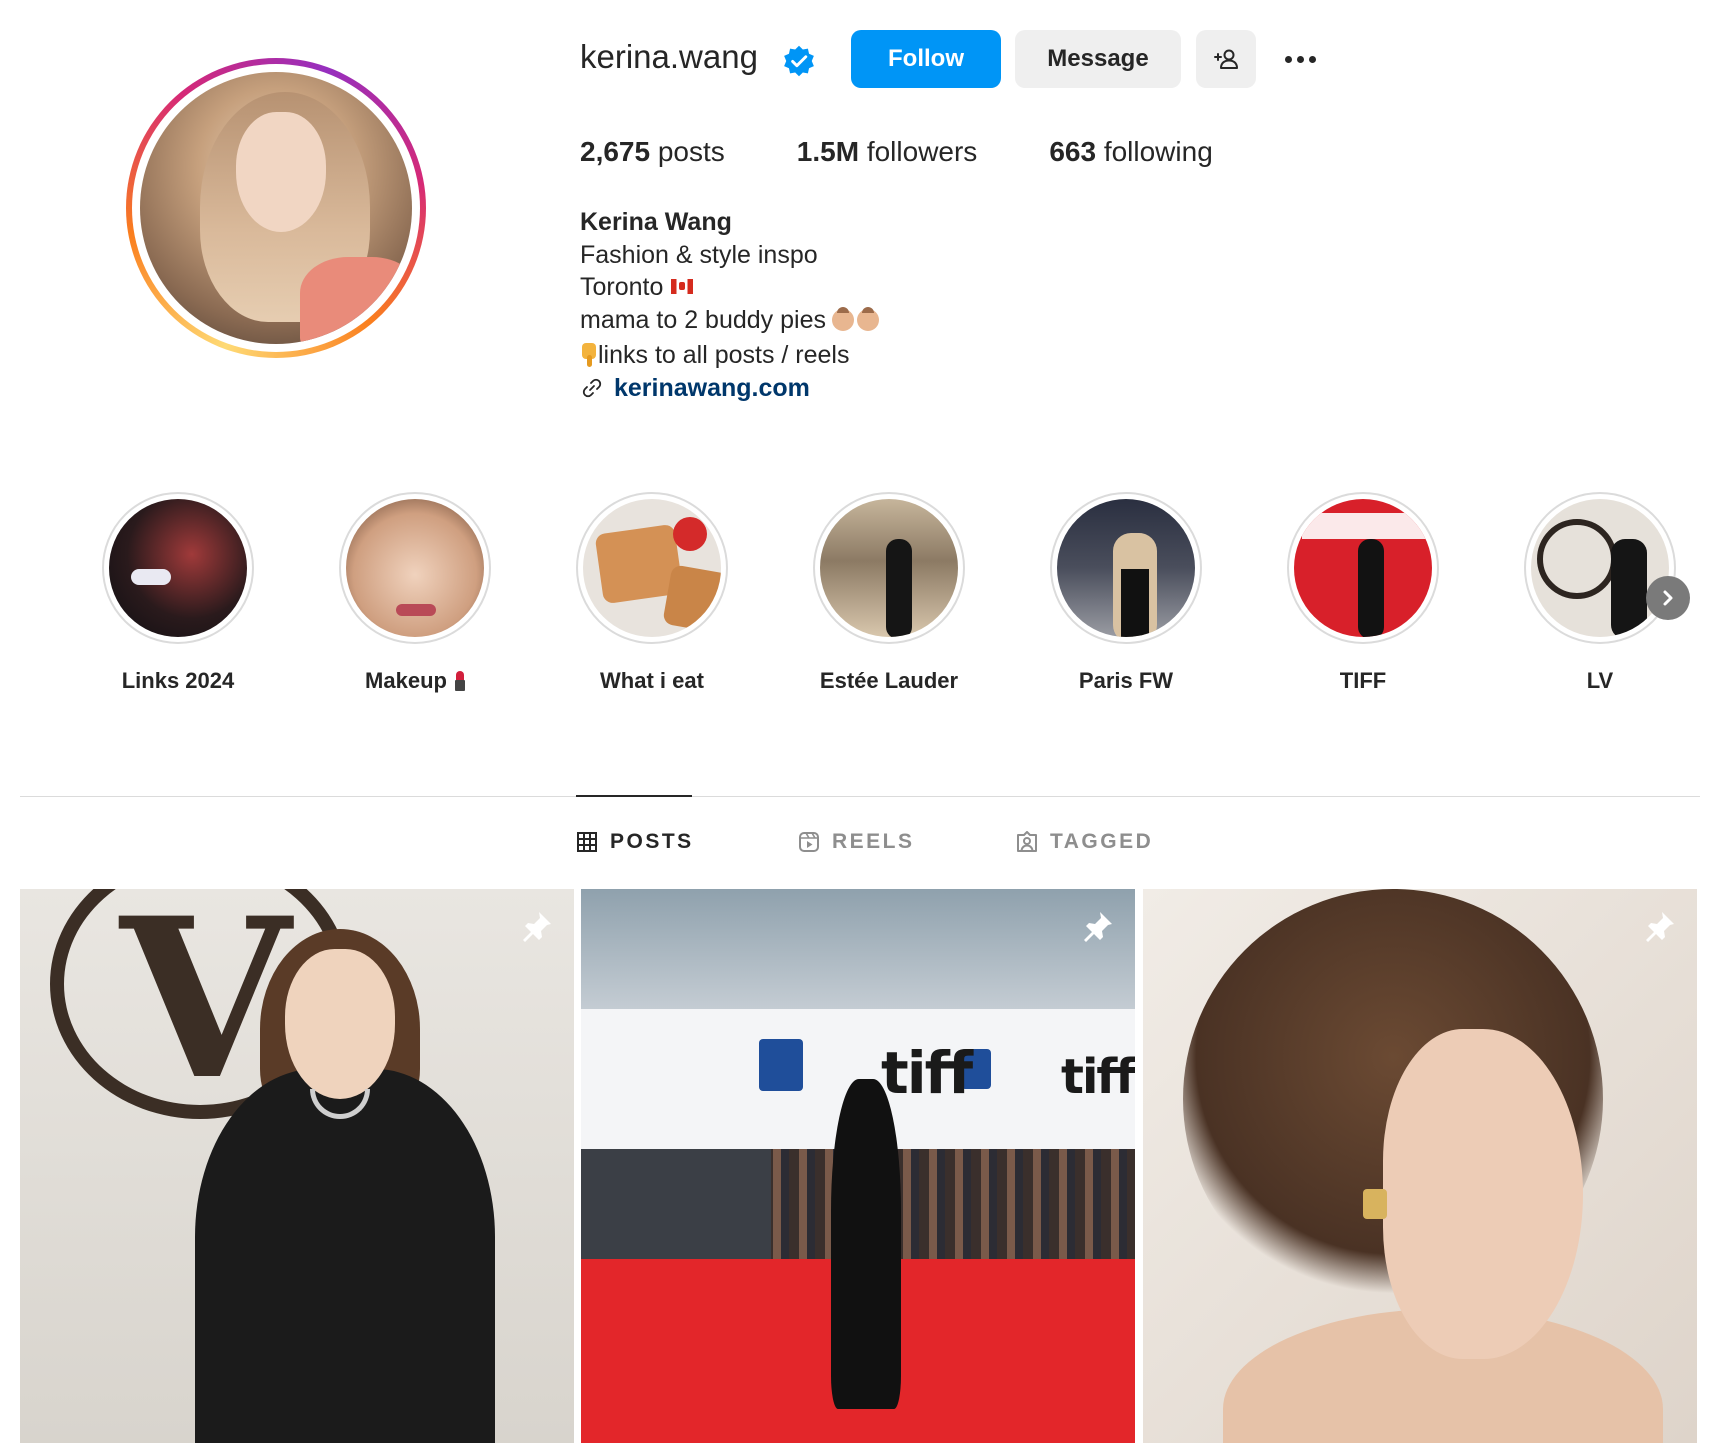 This screenshot has width=1714, height=1446. Describe the element at coordinates (926, 59) in the screenshot. I see `follow-button: Follow` at that location.